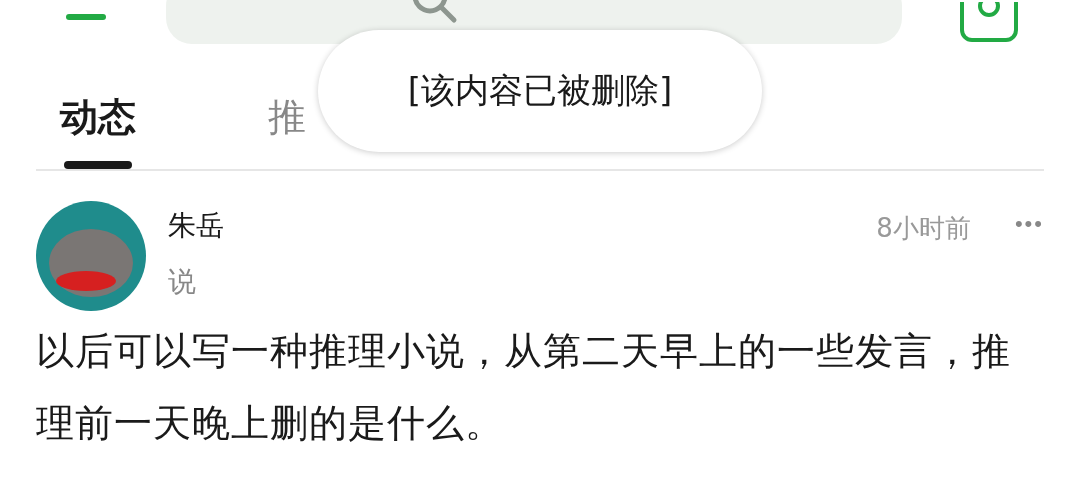 This screenshot has height=499, width=1080. What do you see at coordinates (1029, 224) in the screenshot?
I see `more-button: •••` at bounding box center [1029, 224].